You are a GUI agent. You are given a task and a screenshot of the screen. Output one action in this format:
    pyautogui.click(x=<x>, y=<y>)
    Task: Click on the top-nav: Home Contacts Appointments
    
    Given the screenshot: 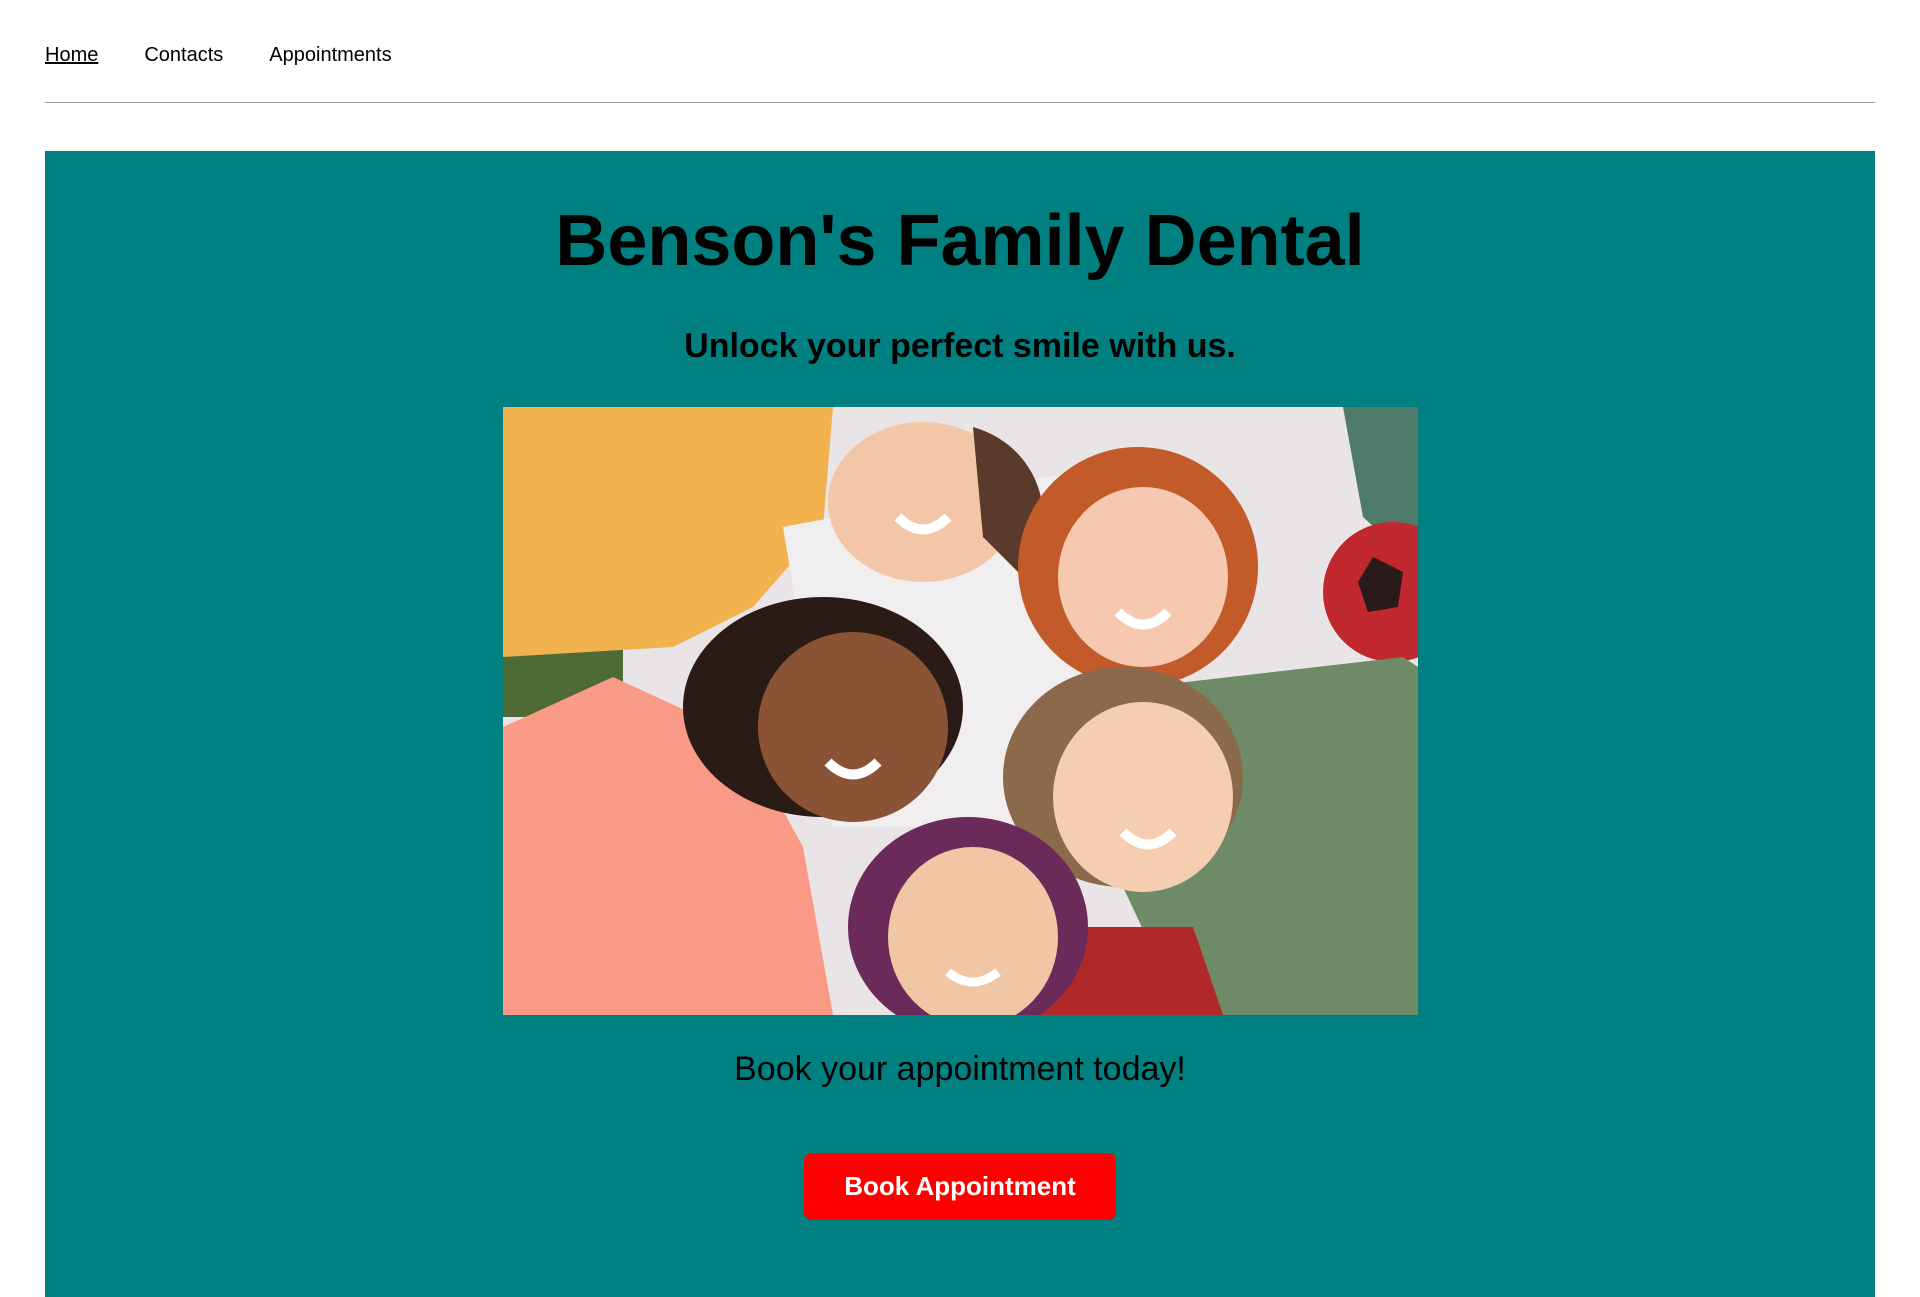 What is the action you would take?
    pyautogui.click(x=218, y=55)
    